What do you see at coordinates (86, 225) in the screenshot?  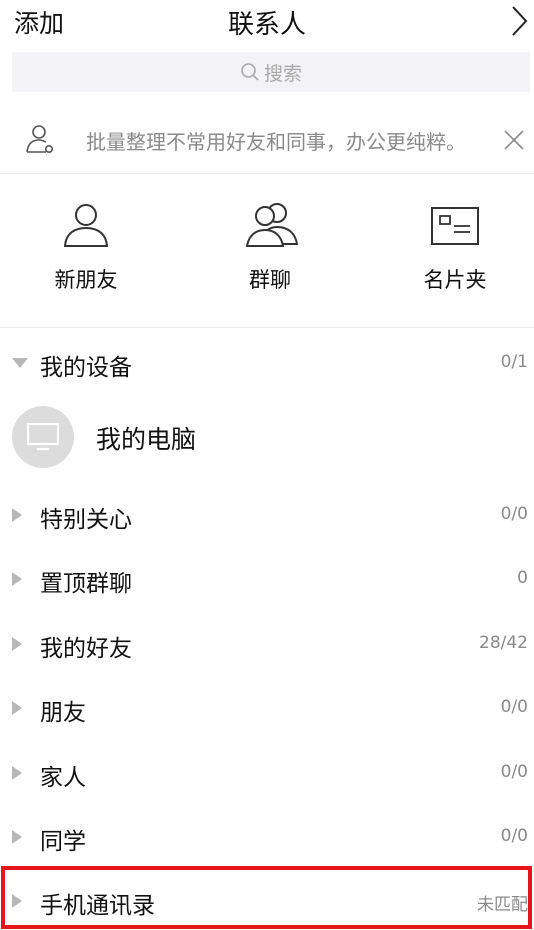 I see `person-icon` at bounding box center [86, 225].